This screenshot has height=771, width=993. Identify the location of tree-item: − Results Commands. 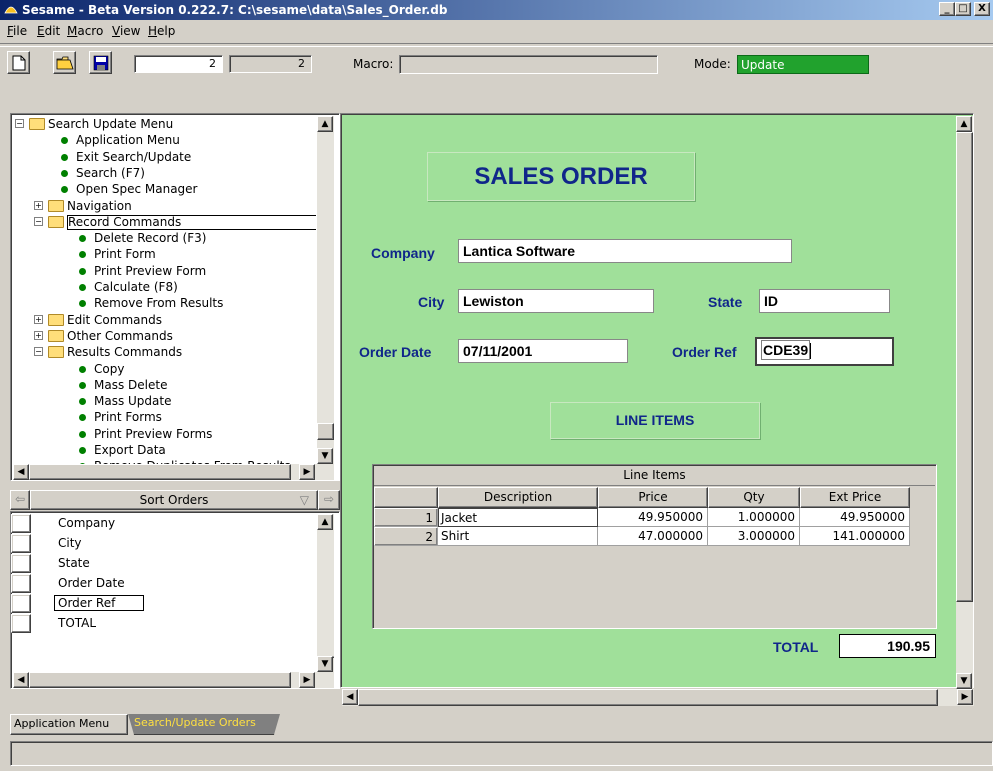
(163, 352).